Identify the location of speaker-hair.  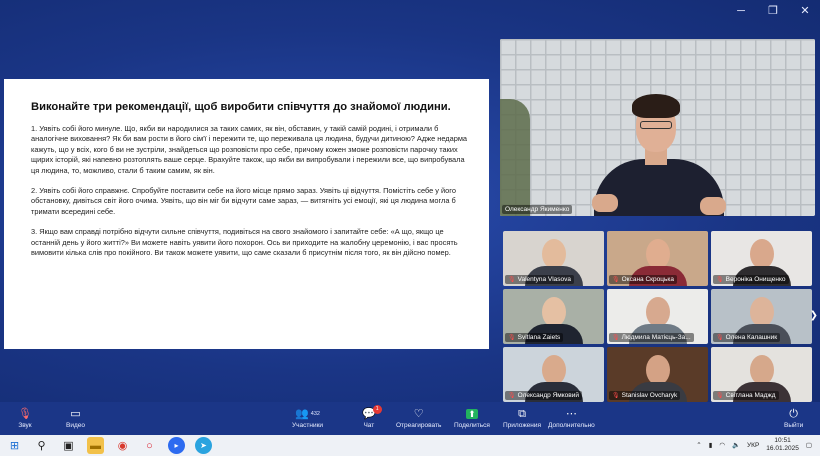
(656, 106).